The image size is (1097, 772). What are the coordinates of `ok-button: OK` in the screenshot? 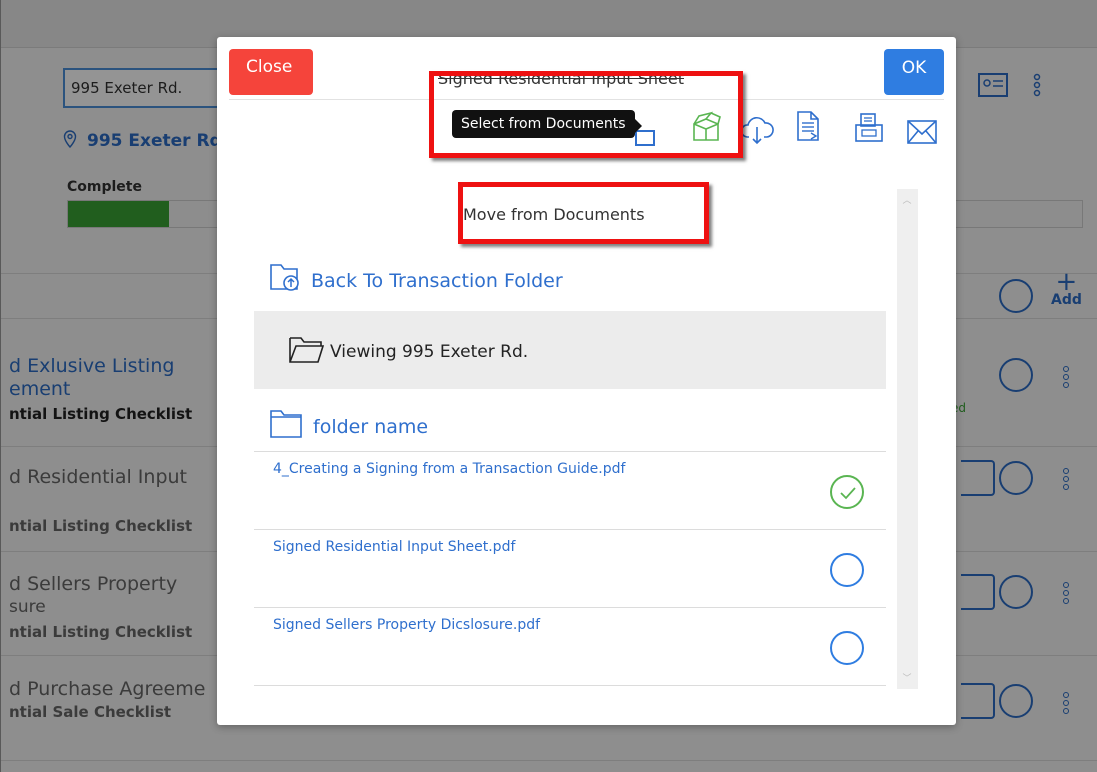 It's located at (914, 72).